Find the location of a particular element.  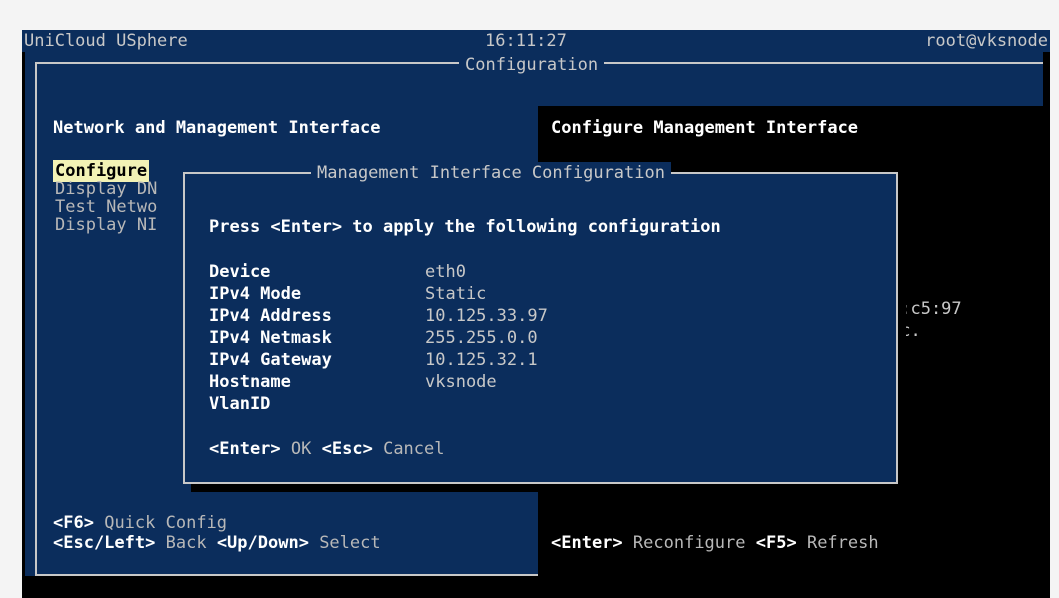

field-label-ipv4-address: IPv4 Address is located at coordinates (270, 316).